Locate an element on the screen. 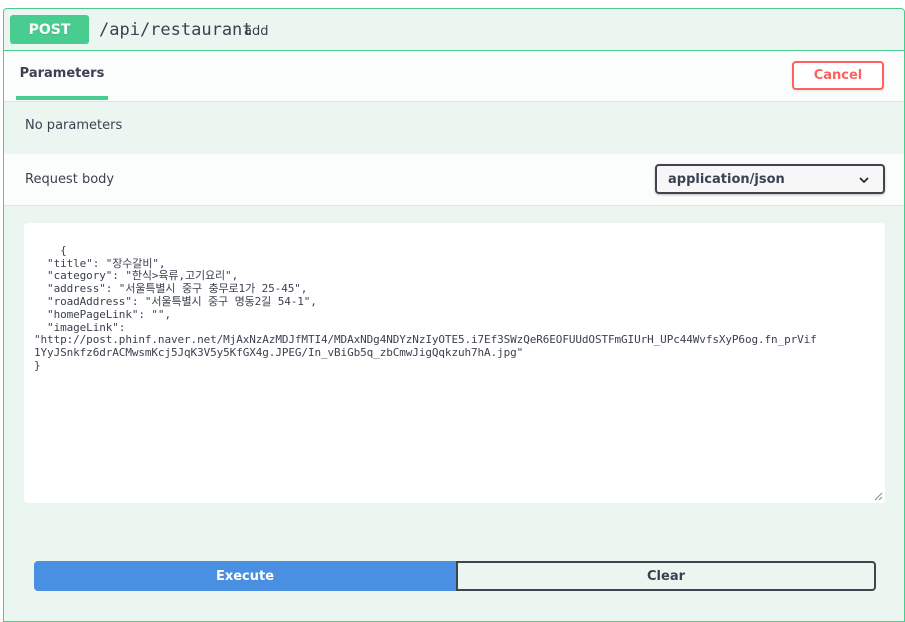 Image resolution: width=905 pixels, height=622 pixels. operation-description: add is located at coordinates (256, 31).